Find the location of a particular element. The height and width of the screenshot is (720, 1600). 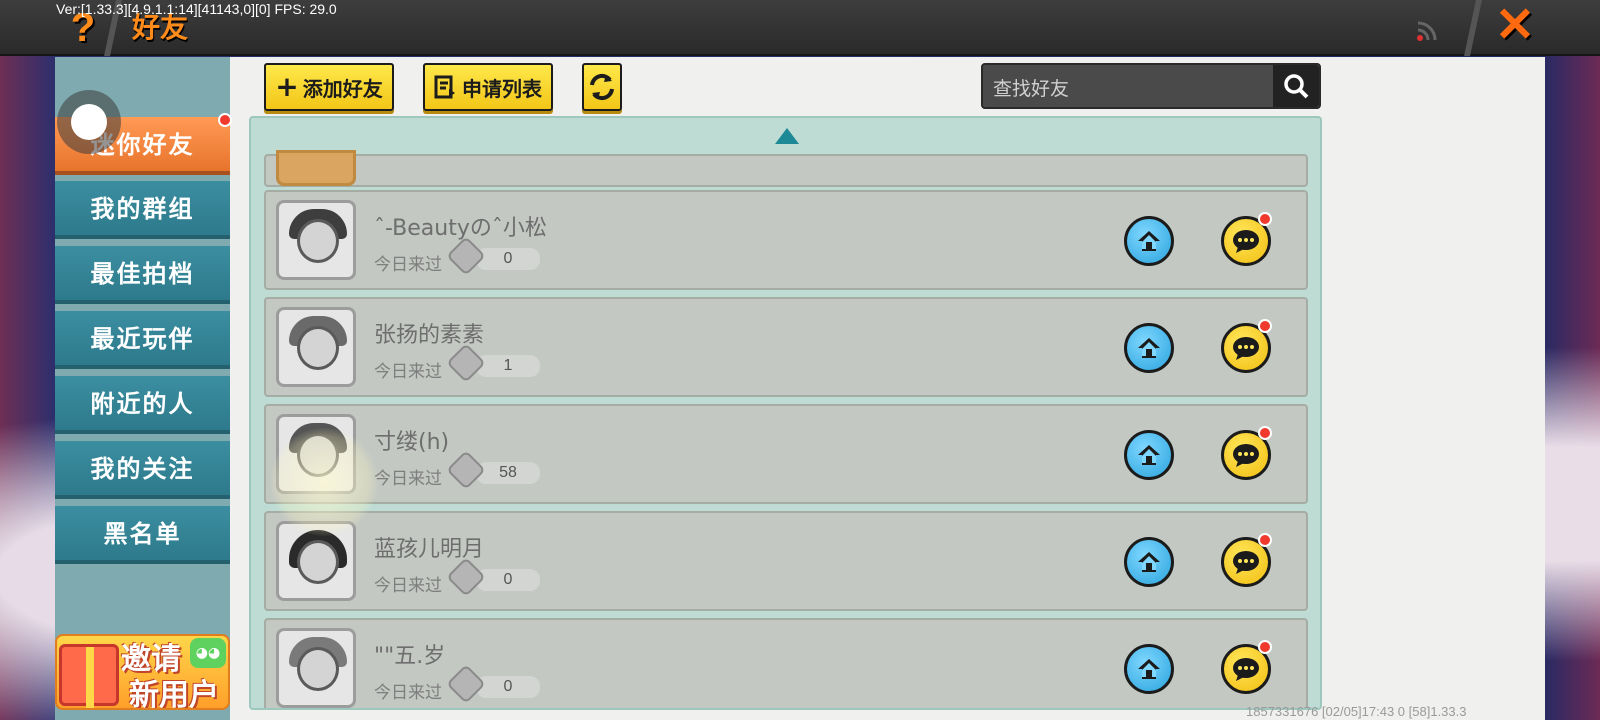

refresh-button is located at coordinates (602, 87).